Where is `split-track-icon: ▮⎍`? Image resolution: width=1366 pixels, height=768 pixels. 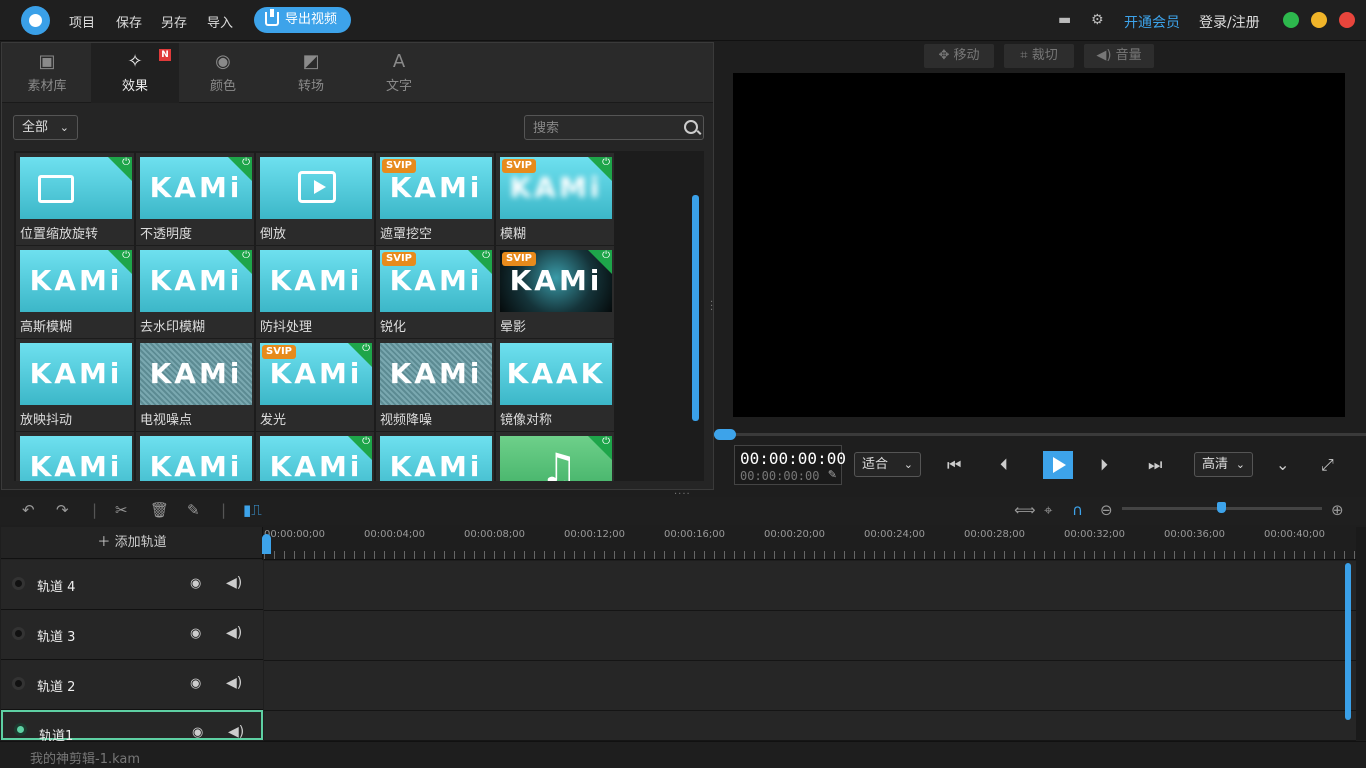 split-track-icon: ▮⎍ is located at coordinates (252, 510).